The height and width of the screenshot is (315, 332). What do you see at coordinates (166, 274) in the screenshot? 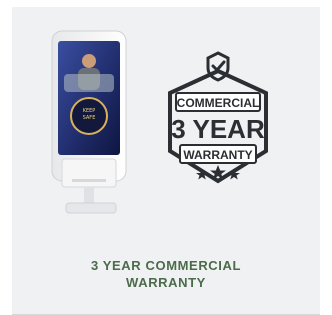
I see `product-title: 3 YEAR COMMERCIAL WARRANTY` at bounding box center [166, 274].